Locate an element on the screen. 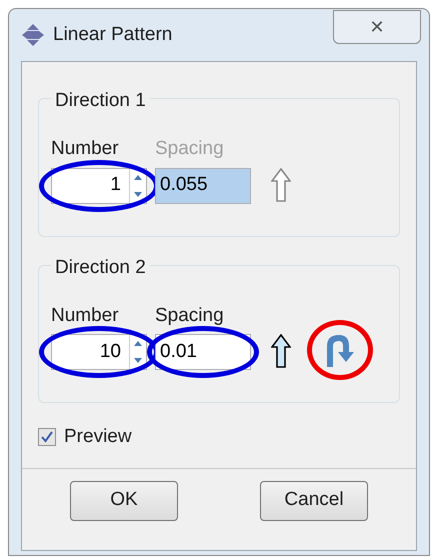 This screenshot has width=434, height=560. close-button: ✕ is located at coordinates (377, 27).